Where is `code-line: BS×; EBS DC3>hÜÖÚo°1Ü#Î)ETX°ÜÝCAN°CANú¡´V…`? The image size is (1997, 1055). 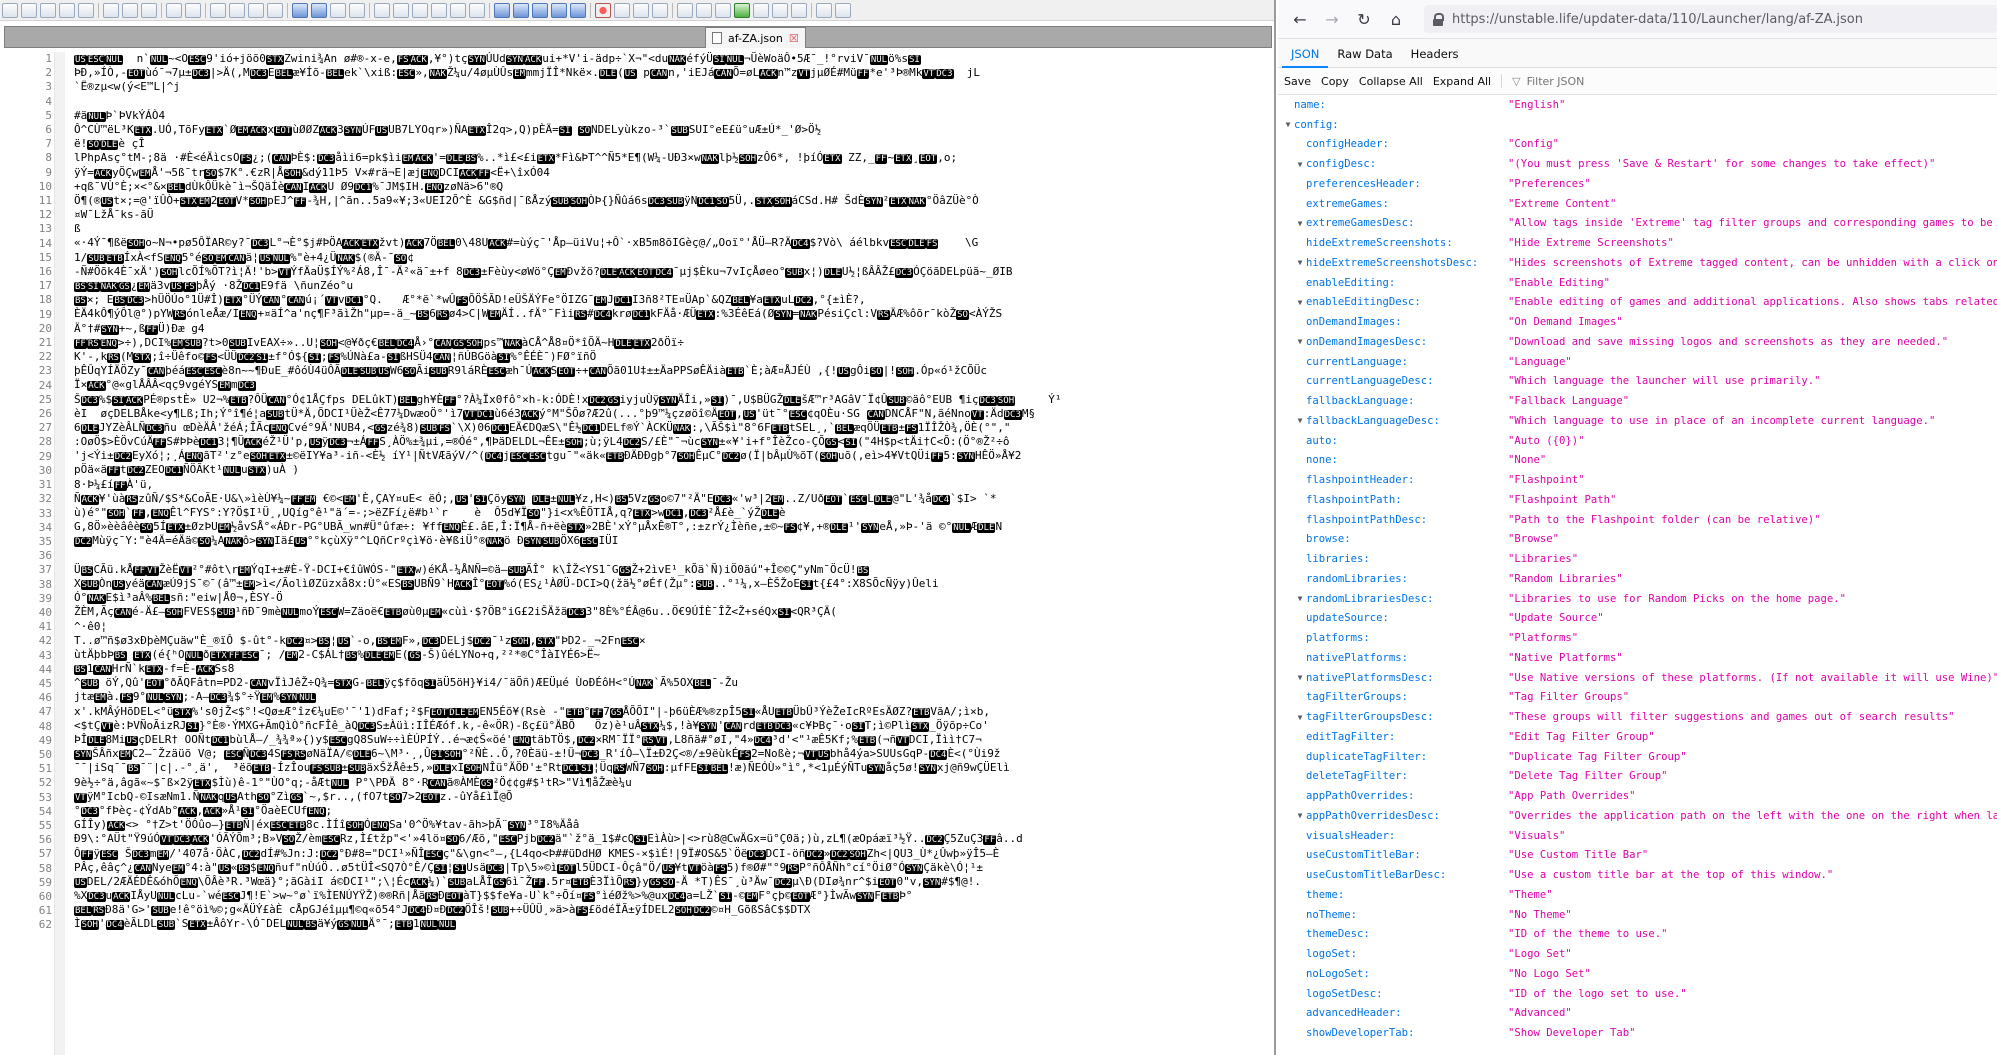 code-line: BS×; EBS DC3>hÜÖÚo°1Ü#Î)ETX°ÜÝCAN°CANú¡´V… is located at coordinates (674, 300).